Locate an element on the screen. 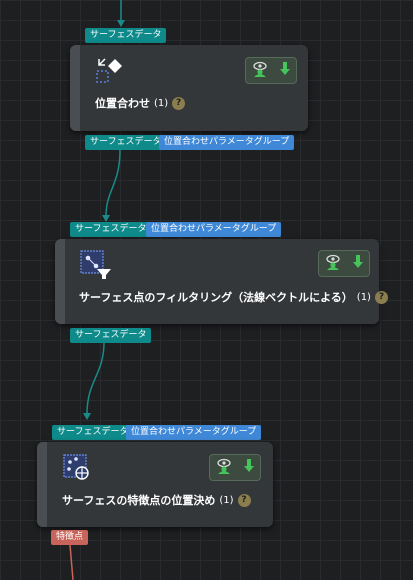 This screenshot has width=413, height=580. node-feature-point-location: サーフェスの特徴点の位置決め (1) ? is located at coordinates (155, 484).